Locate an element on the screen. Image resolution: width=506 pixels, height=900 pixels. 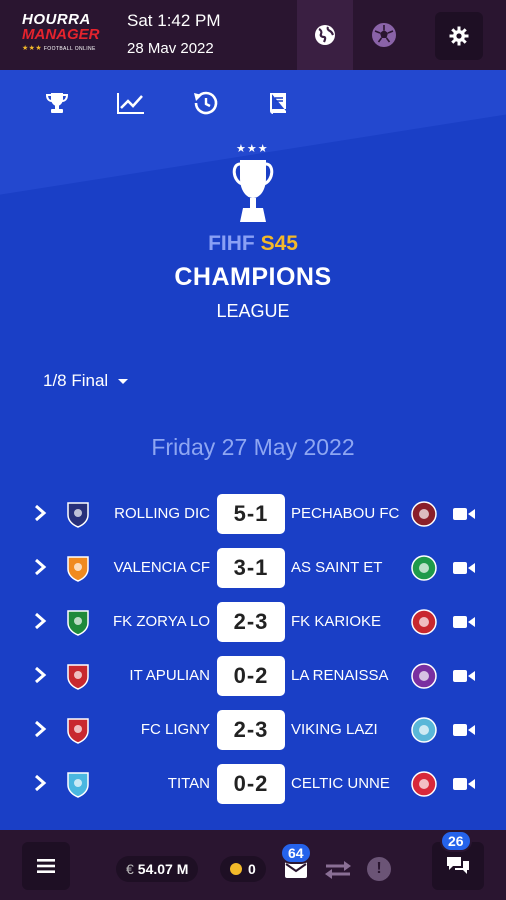
away-team-name: PECHABOU FC is located at coordinates (345, 513).